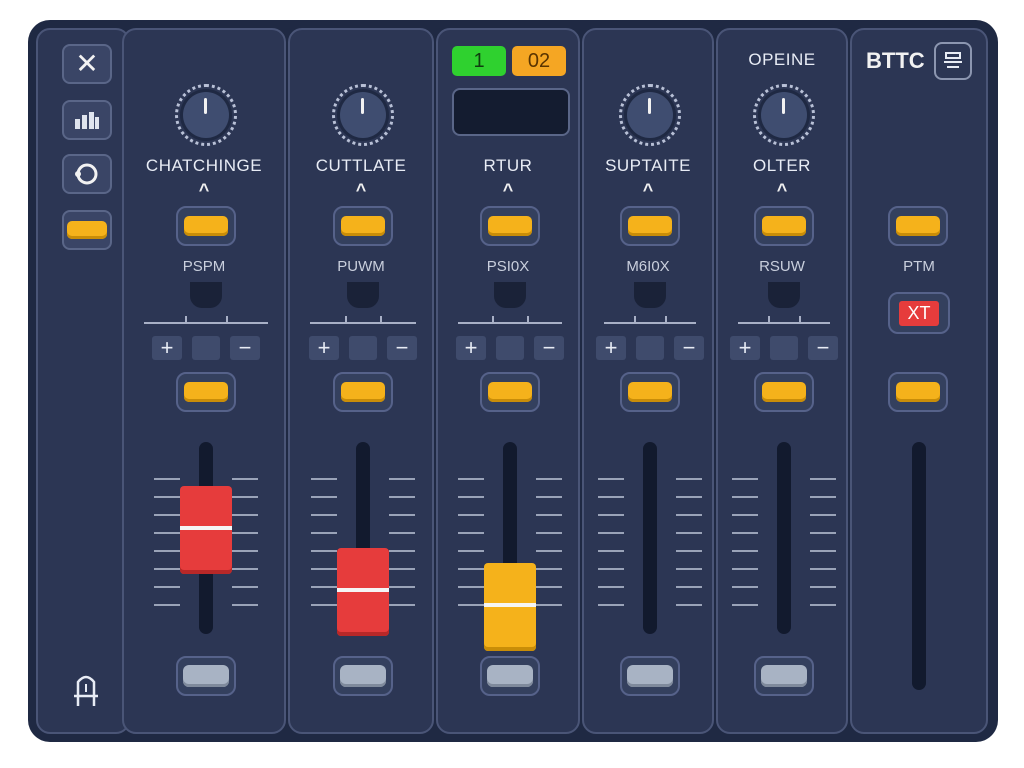  What do you see at coordinates (511, 112) in the screenshot?
I see `channel-display` at bounding box center [511, 112].